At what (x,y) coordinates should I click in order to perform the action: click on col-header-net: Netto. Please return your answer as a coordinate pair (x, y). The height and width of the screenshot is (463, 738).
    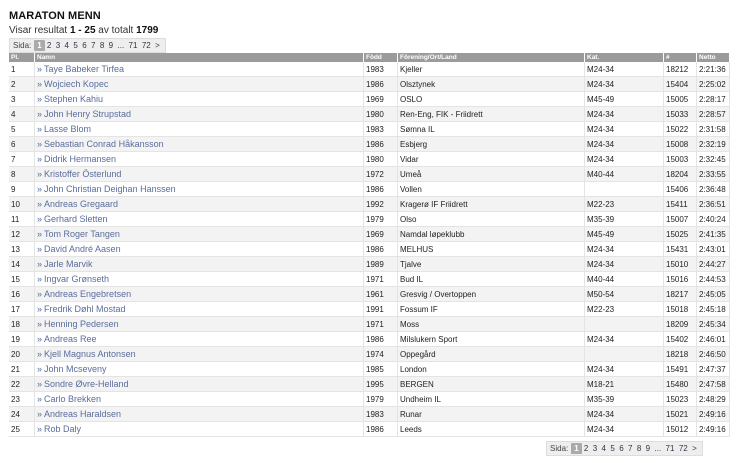
    Looking at the image, I should click on (713, 57).